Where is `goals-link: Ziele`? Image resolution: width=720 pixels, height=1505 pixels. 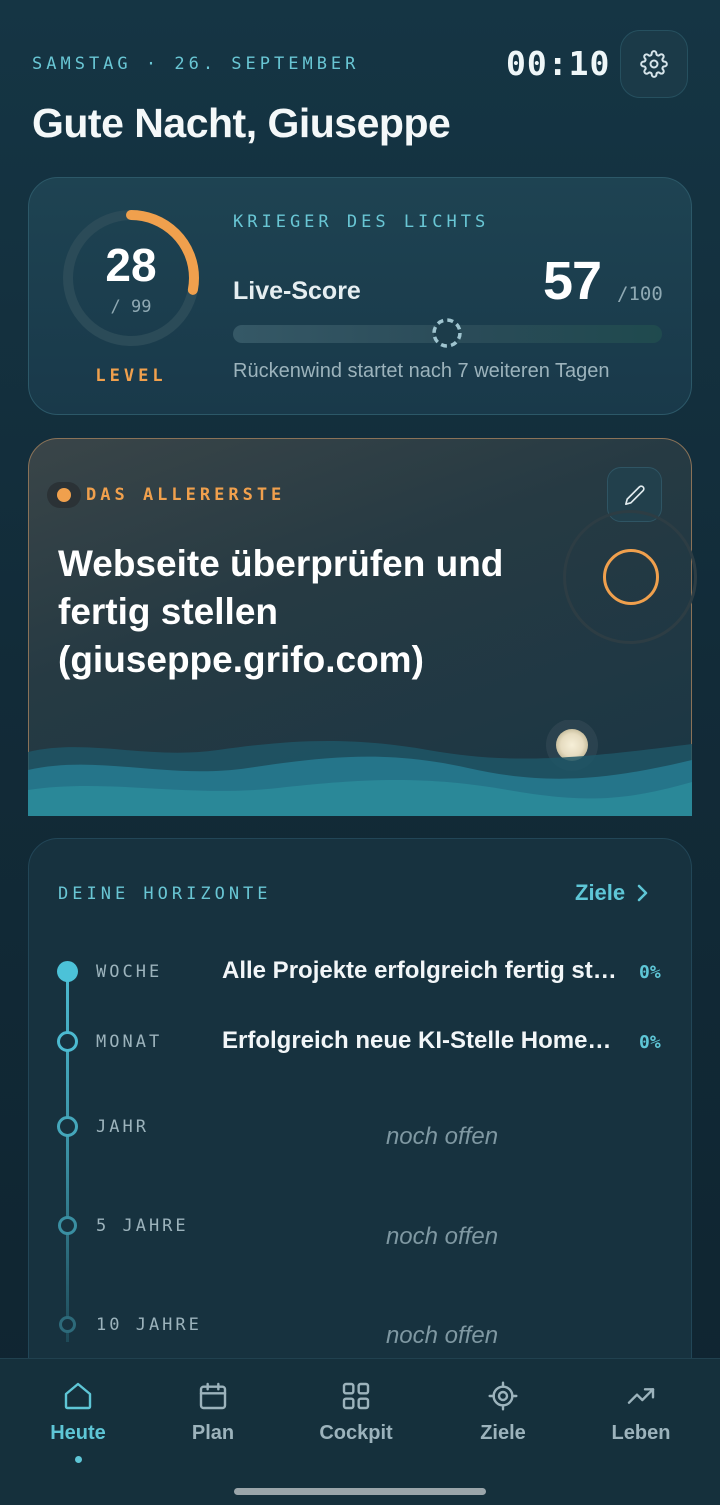 goals-link: Ziele is located at coordinates (612, 893).